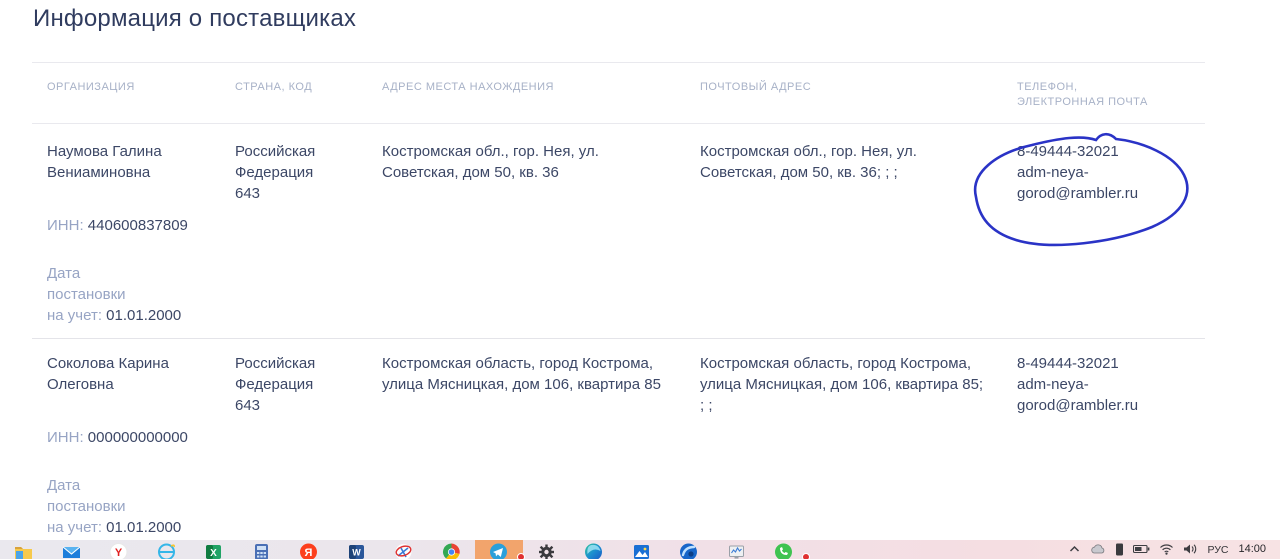 Image resolution: width=1280 pixels, height=559 pixels. Describe the element at coordinates (104, 162) in the screenshot. I see `supplier-name: Наумова Галина Вениаминовна` at that location.